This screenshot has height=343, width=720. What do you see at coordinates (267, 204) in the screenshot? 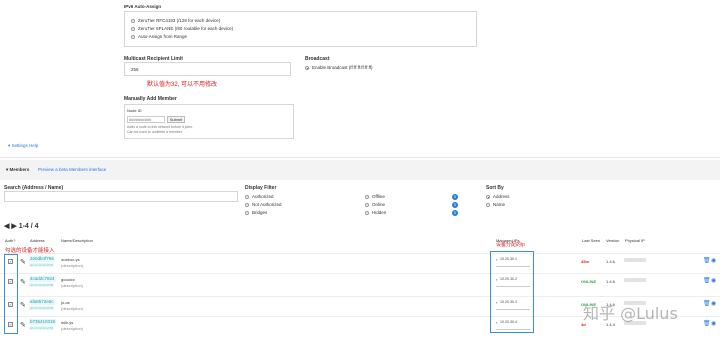
I see `filter-label: Not Authorized` at bounding box center [267, 204].